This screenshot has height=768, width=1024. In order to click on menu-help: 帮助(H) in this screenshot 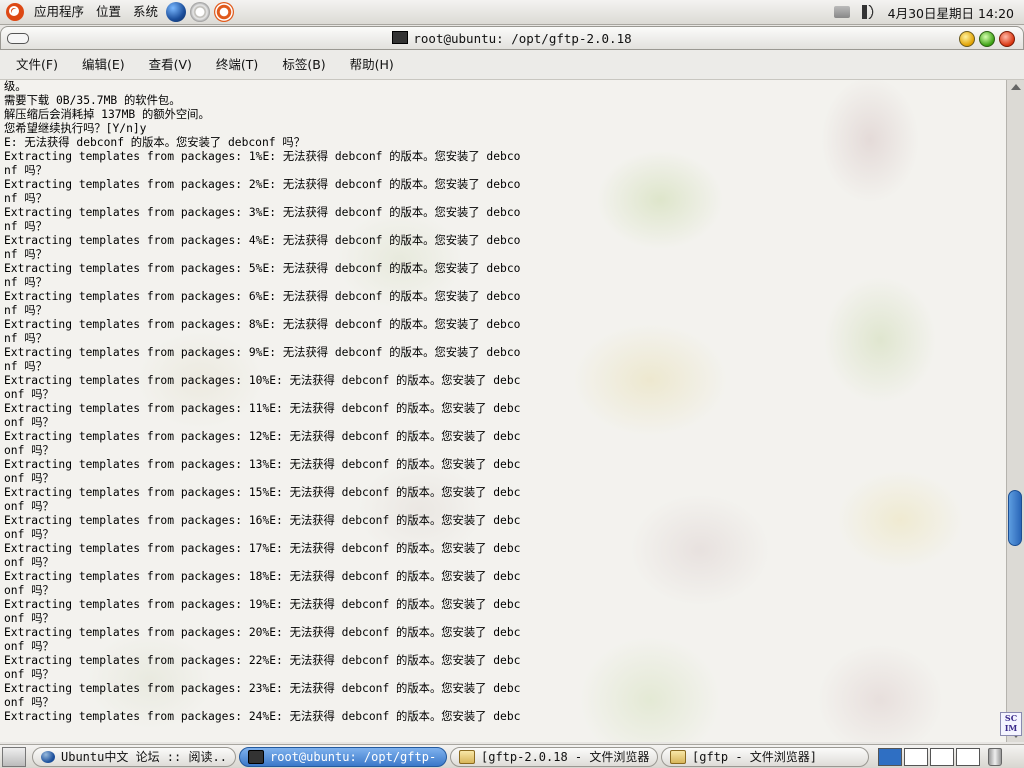, I will do `click(372, 65)`.